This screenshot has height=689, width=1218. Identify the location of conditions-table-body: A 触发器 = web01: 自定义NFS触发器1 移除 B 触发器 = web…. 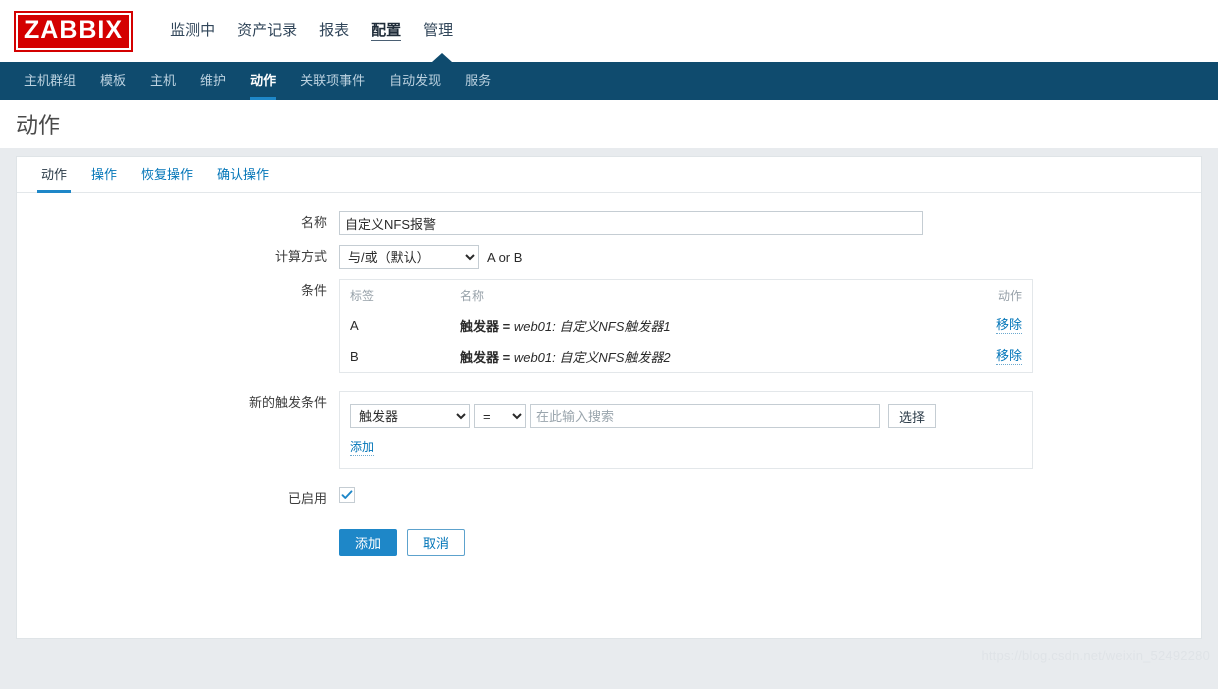
(686, 341).